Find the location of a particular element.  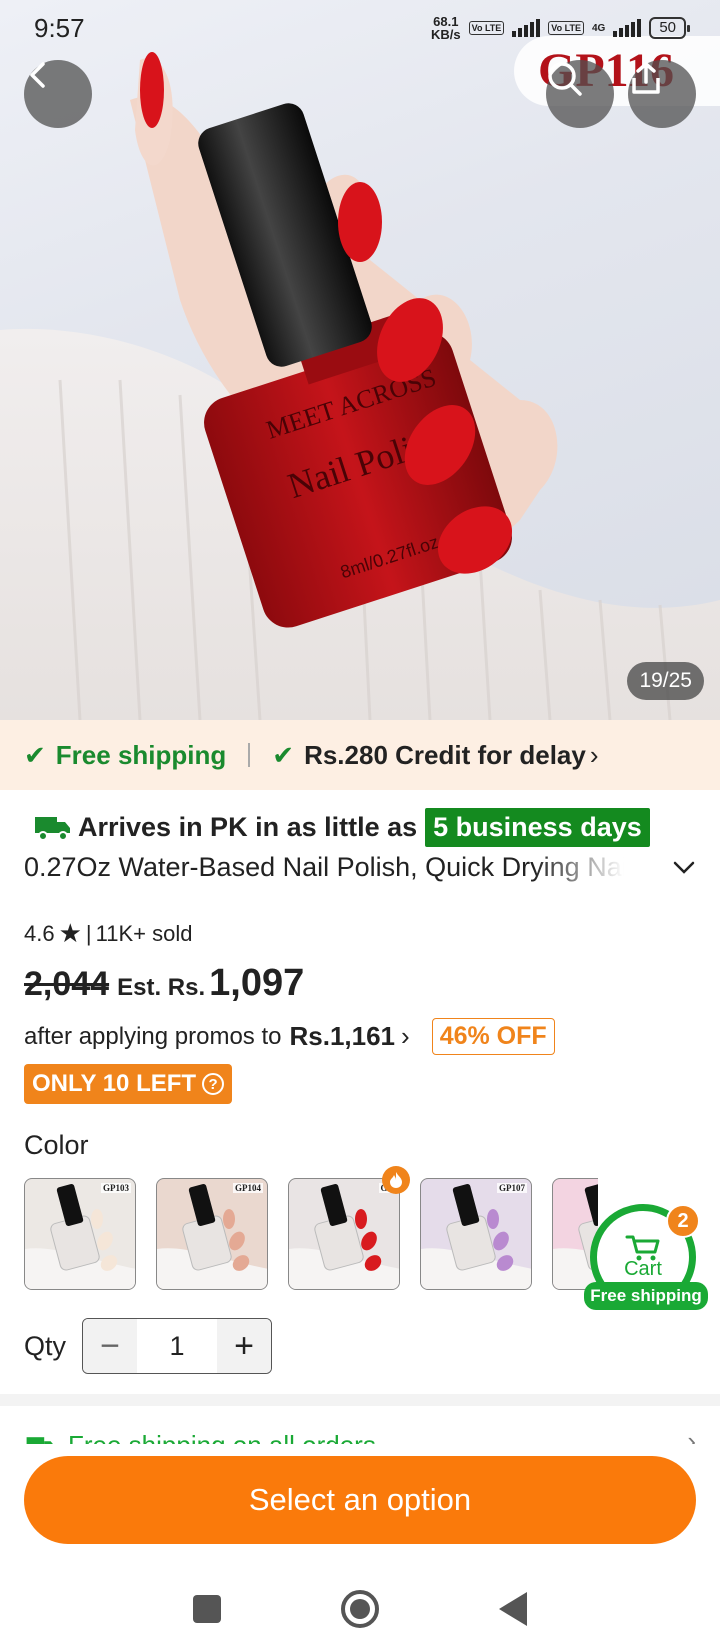

color-swatch: GP103 is located at coordinates (80, 1234).